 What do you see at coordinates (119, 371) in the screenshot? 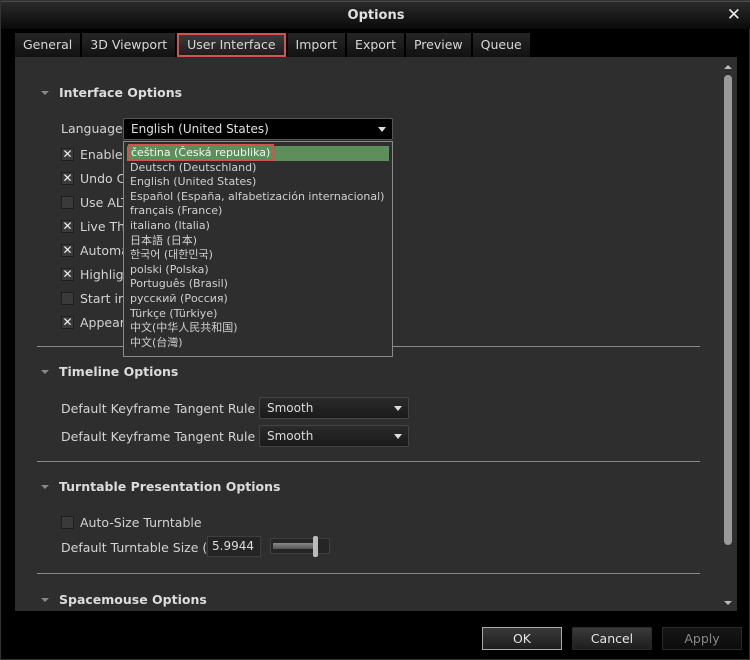
I see `section-title: Timeline Options` at bounding box center [119, 371].